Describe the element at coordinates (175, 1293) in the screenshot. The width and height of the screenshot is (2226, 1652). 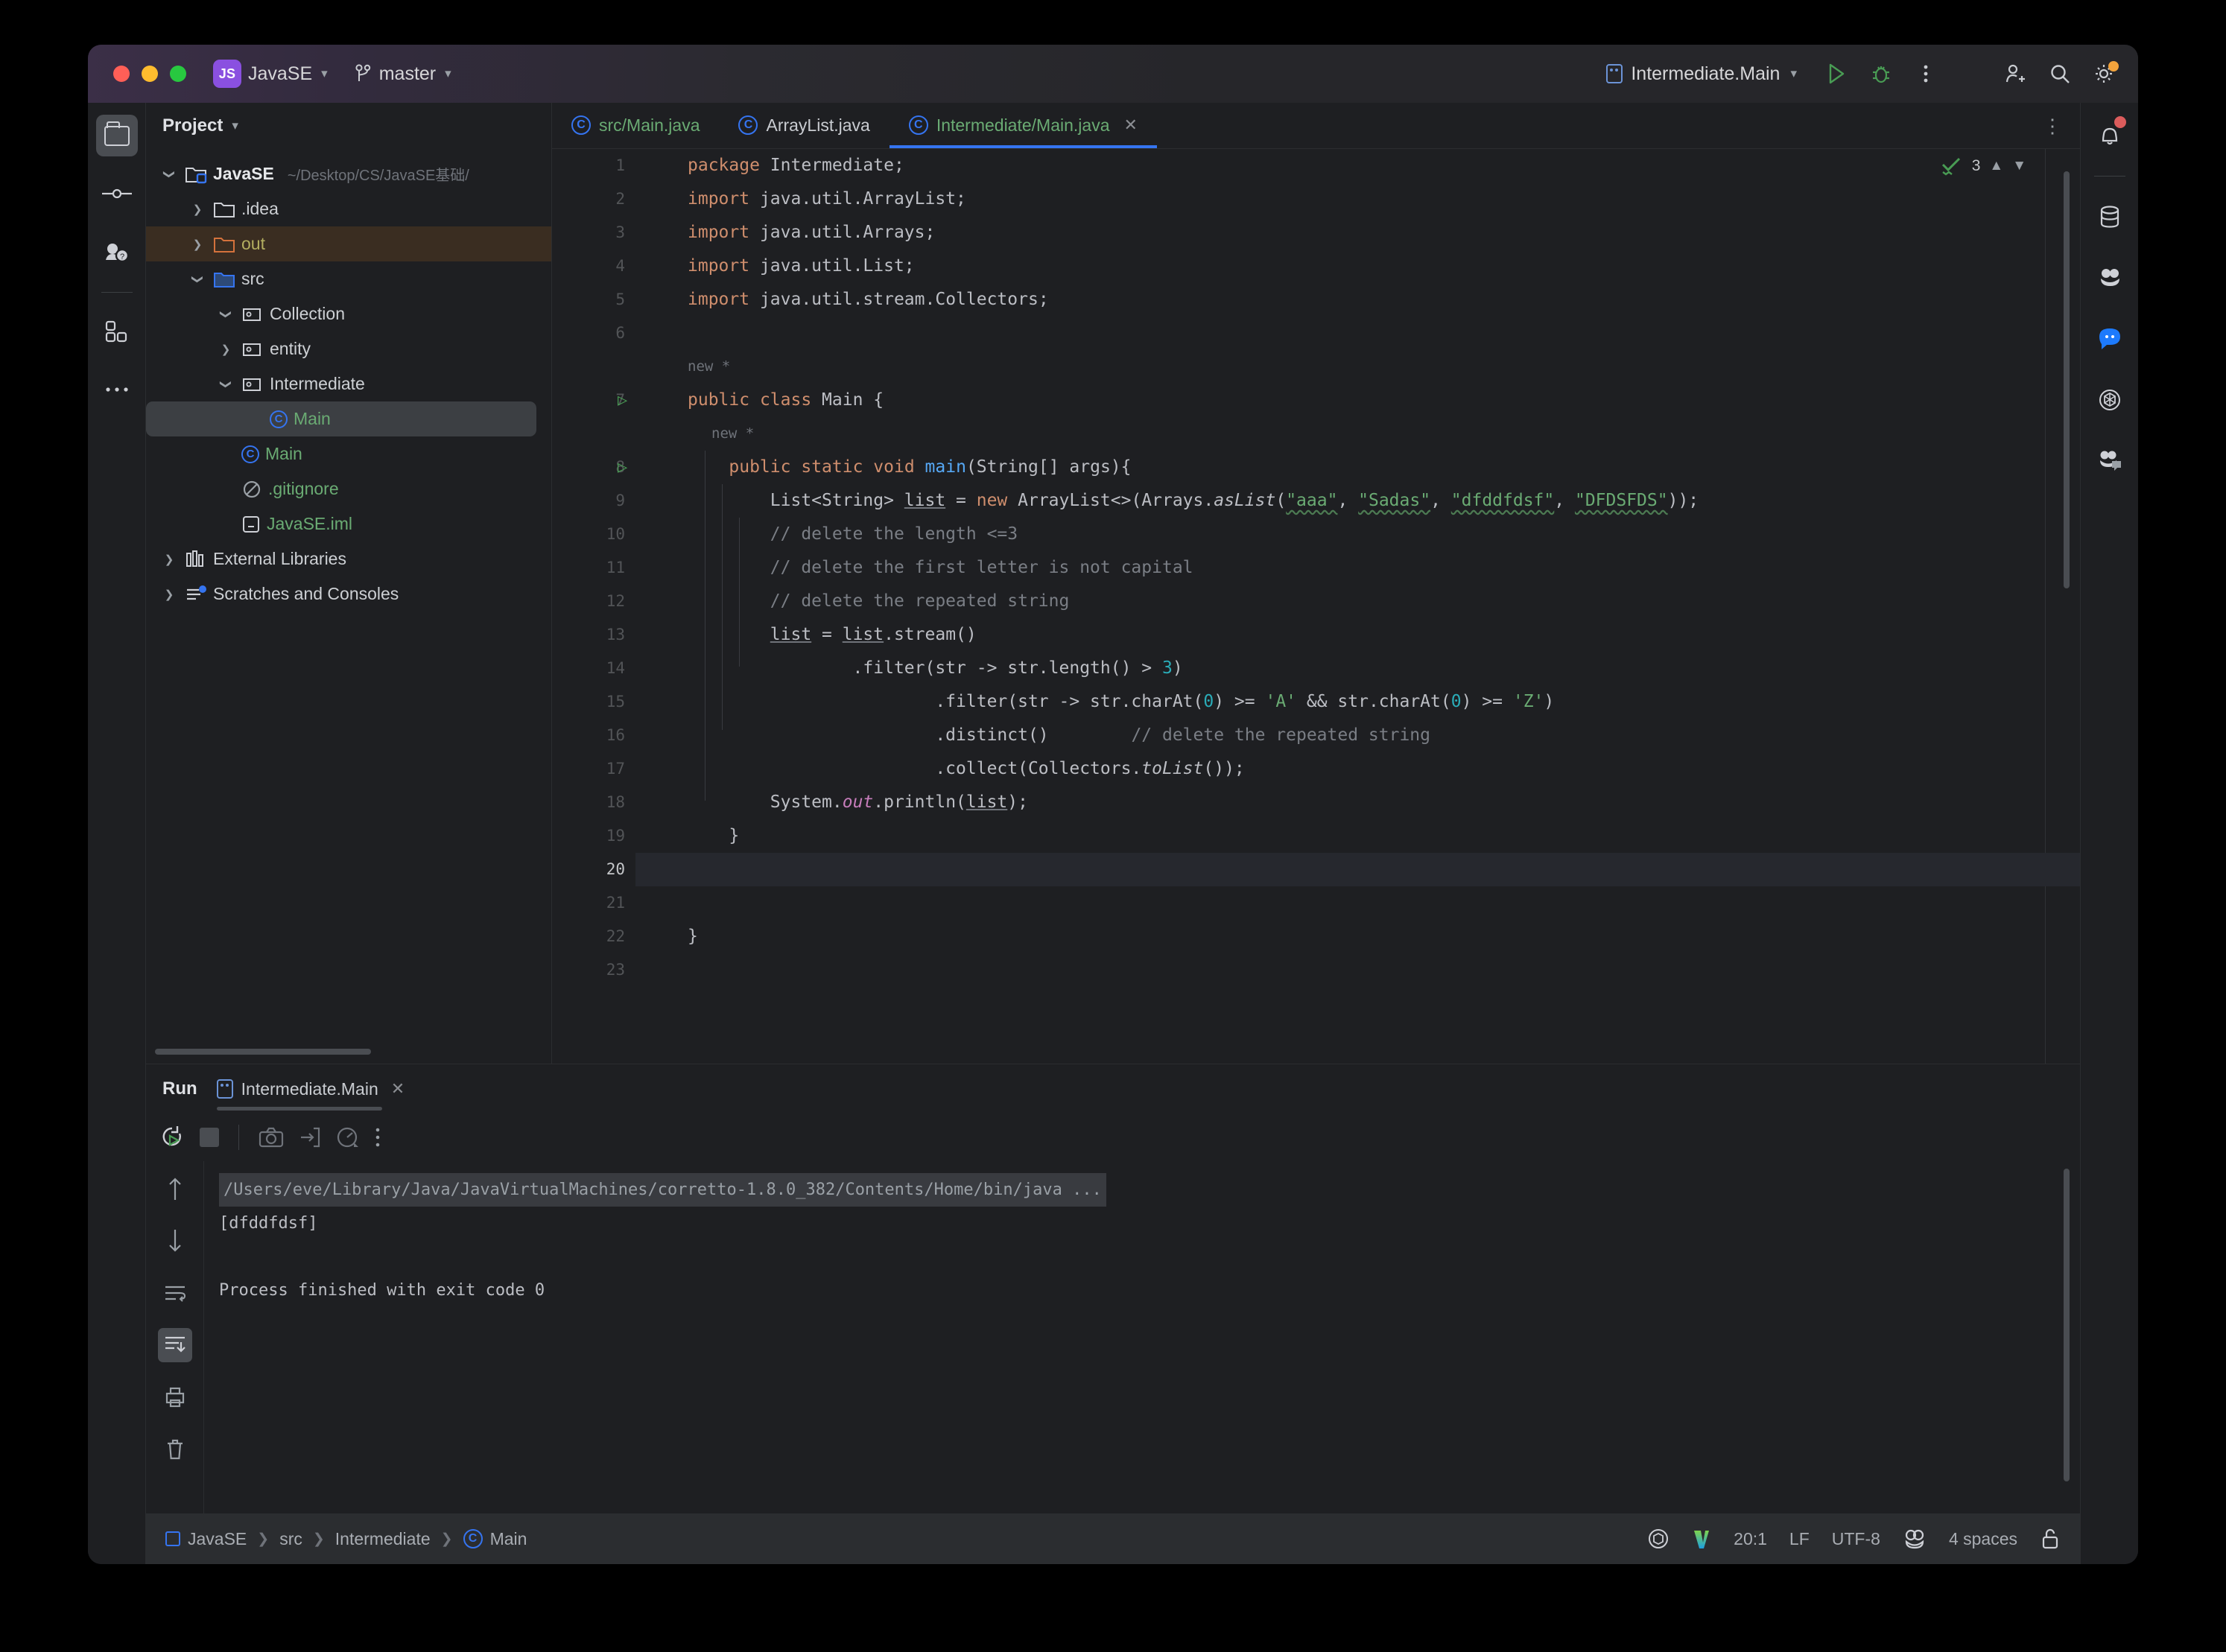
I see `soft-wrap-button` at that location.